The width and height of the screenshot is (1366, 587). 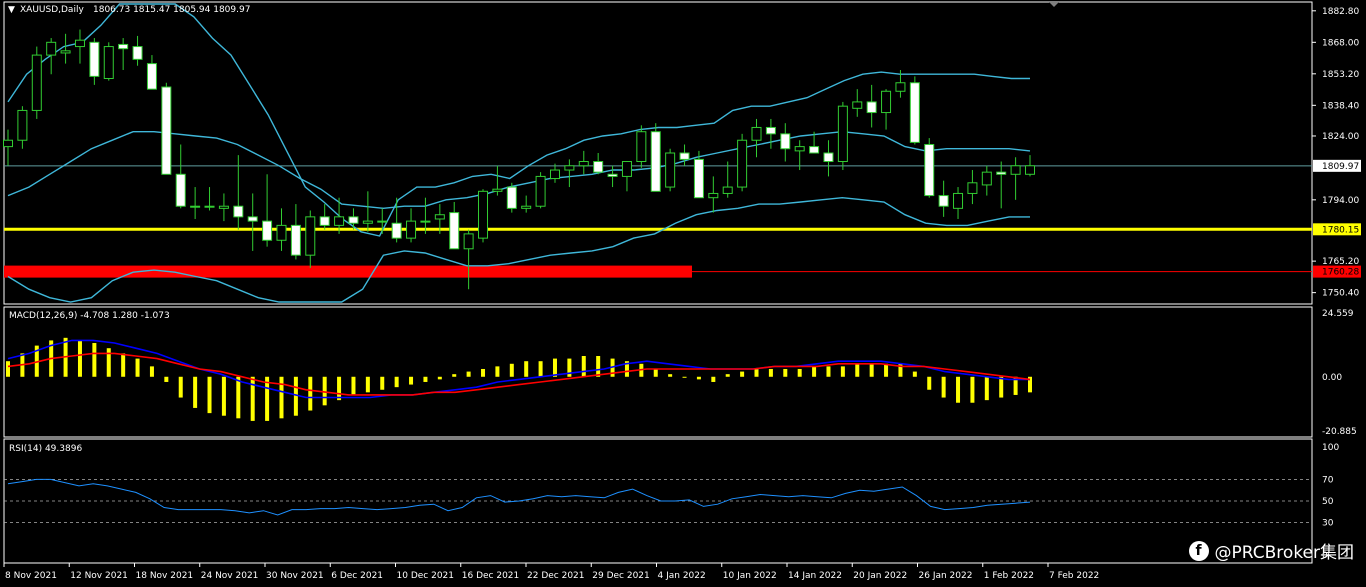 I want to click on date-tick-label: 29 Dec 2021, so click(x=621, y=576).